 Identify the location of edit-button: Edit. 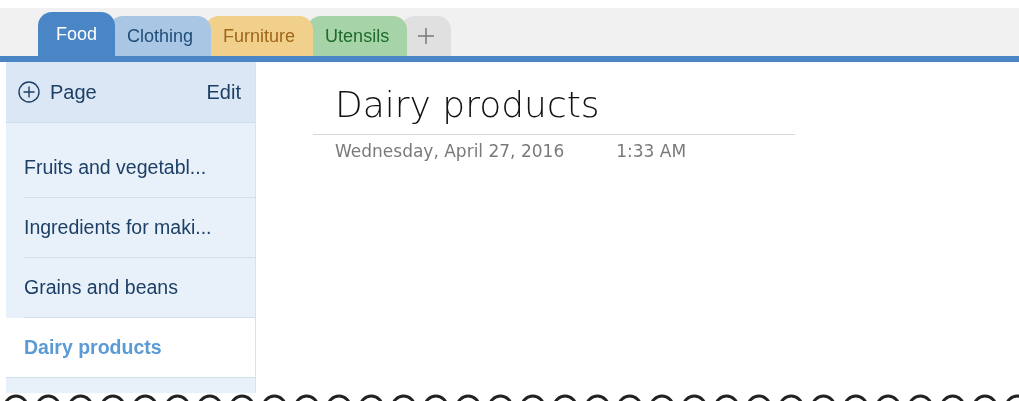
(223, 92).